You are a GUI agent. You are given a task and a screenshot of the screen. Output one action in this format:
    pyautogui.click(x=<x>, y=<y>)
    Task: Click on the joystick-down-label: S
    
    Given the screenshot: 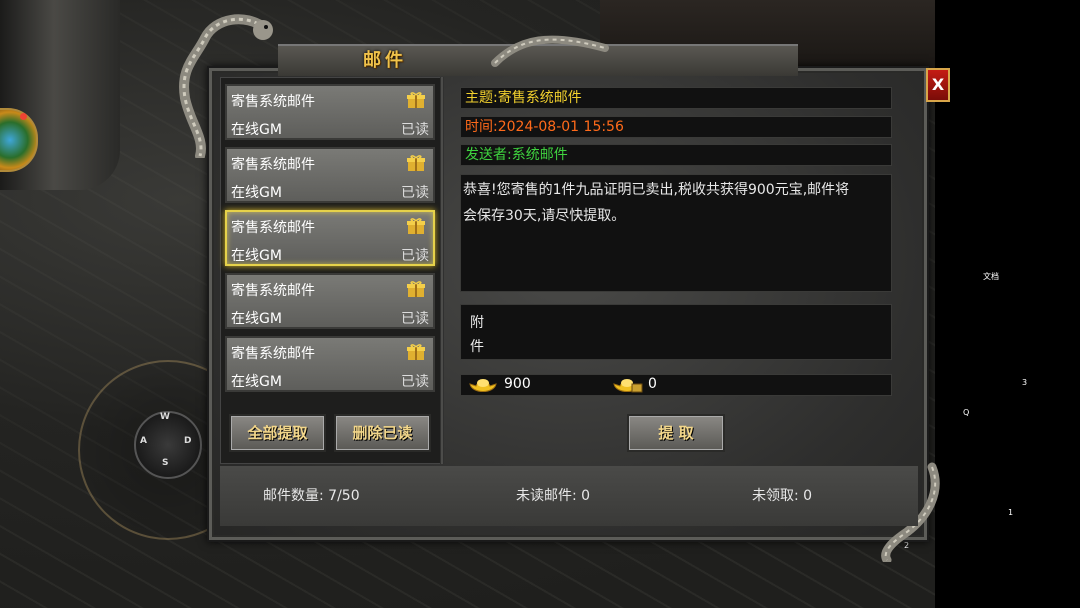 What is the action you would take?
    pyautogui.click(x=165, y=463)
    